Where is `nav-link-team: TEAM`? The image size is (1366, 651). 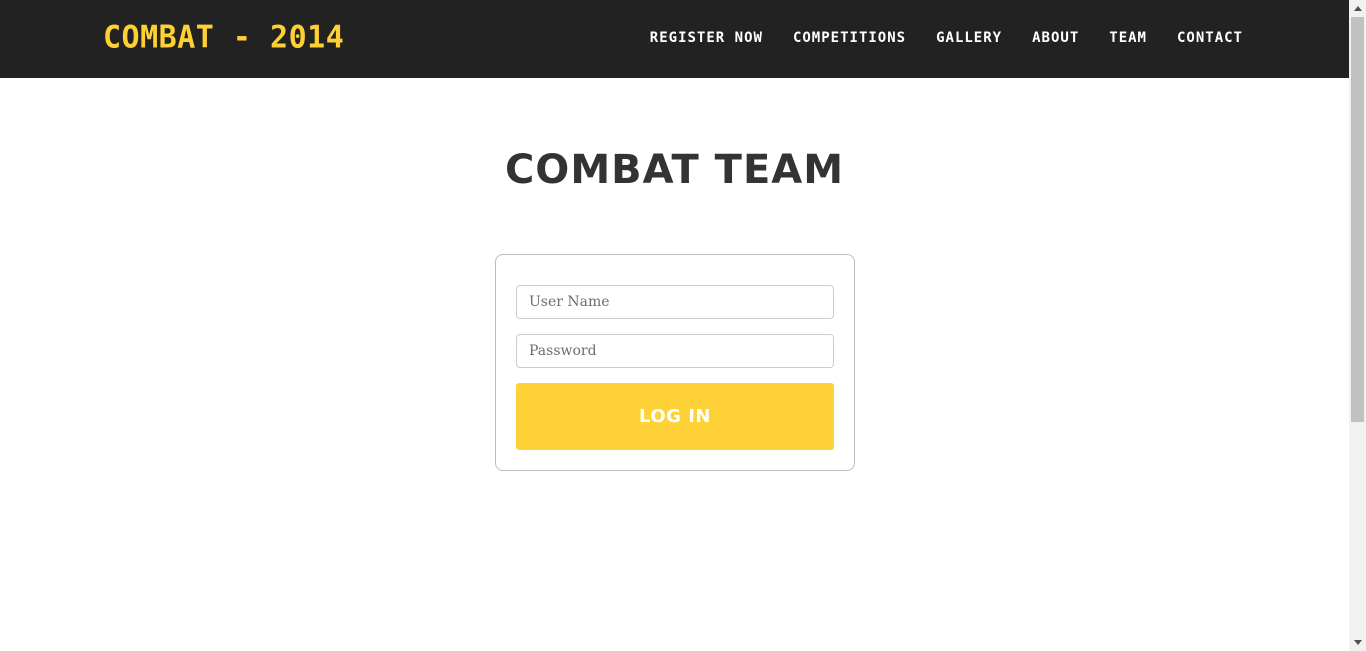
nav-link-team: TEAM is located at coordinates (1128, 38).